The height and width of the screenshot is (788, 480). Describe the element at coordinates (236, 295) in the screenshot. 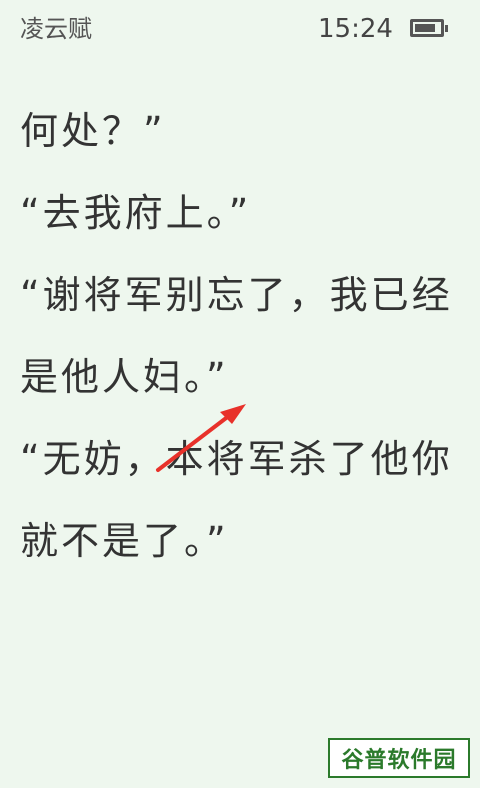

I see `text-line: “谢将军别忘了，我已经` at that location.